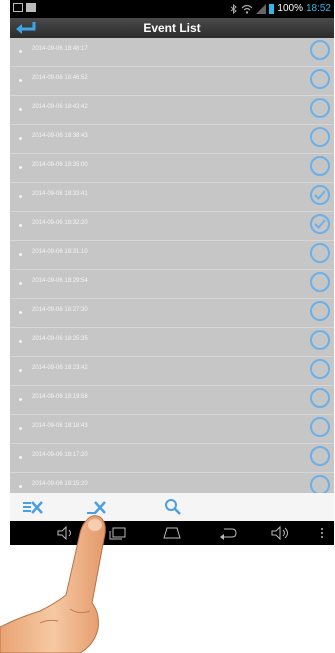 This screenshot has height=653, width=335. Describe the element at coordinates (261, 8) in the screenshot. I see `signal-icon` at that location.